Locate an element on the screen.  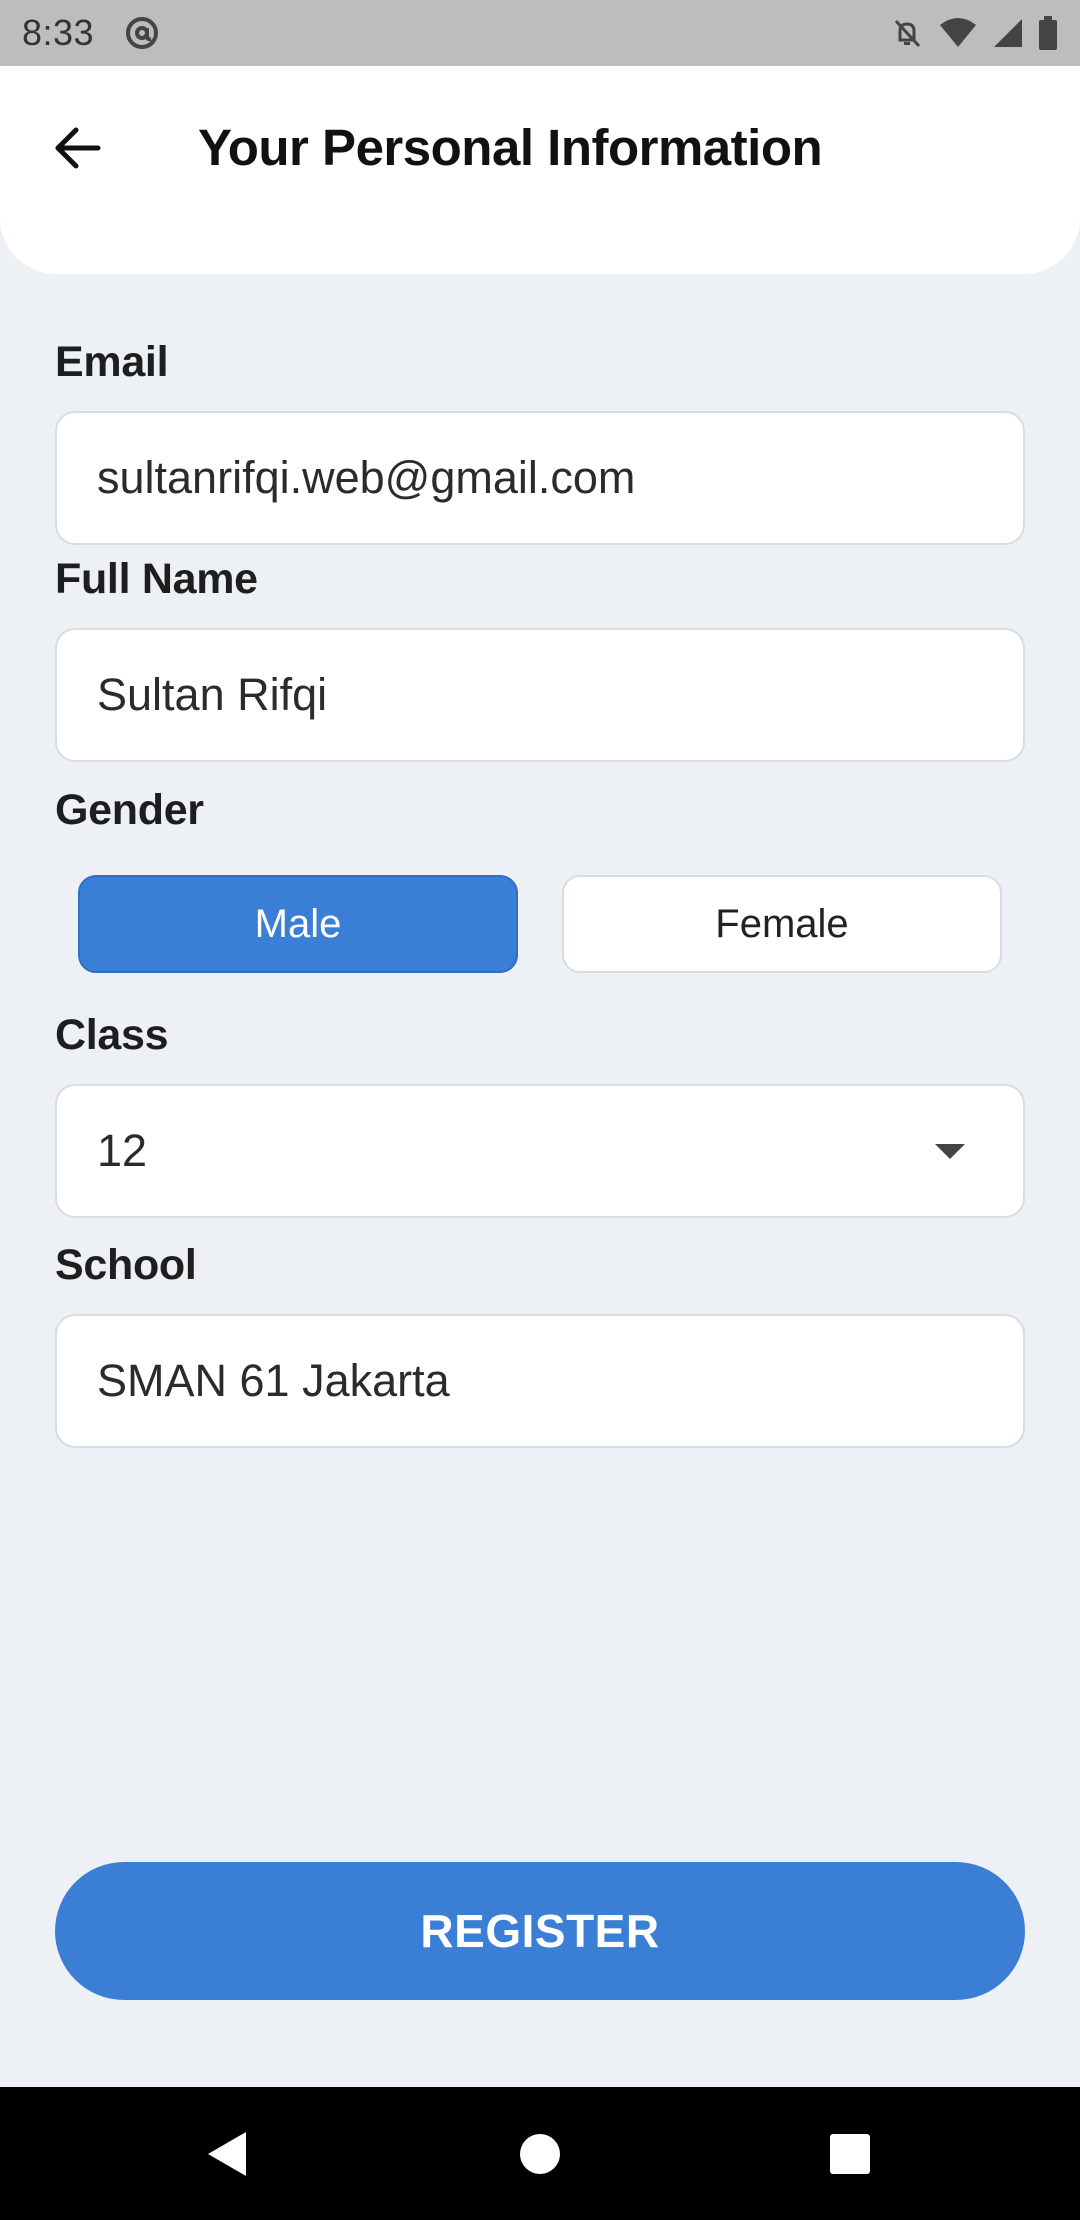
notifications-off-icon is located at coordinates (907, 33).